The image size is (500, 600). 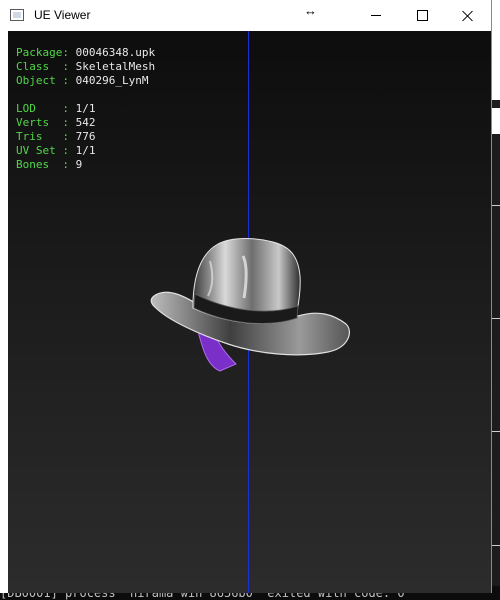 I want to click on maximize-icon, so click(x=422, y=15).